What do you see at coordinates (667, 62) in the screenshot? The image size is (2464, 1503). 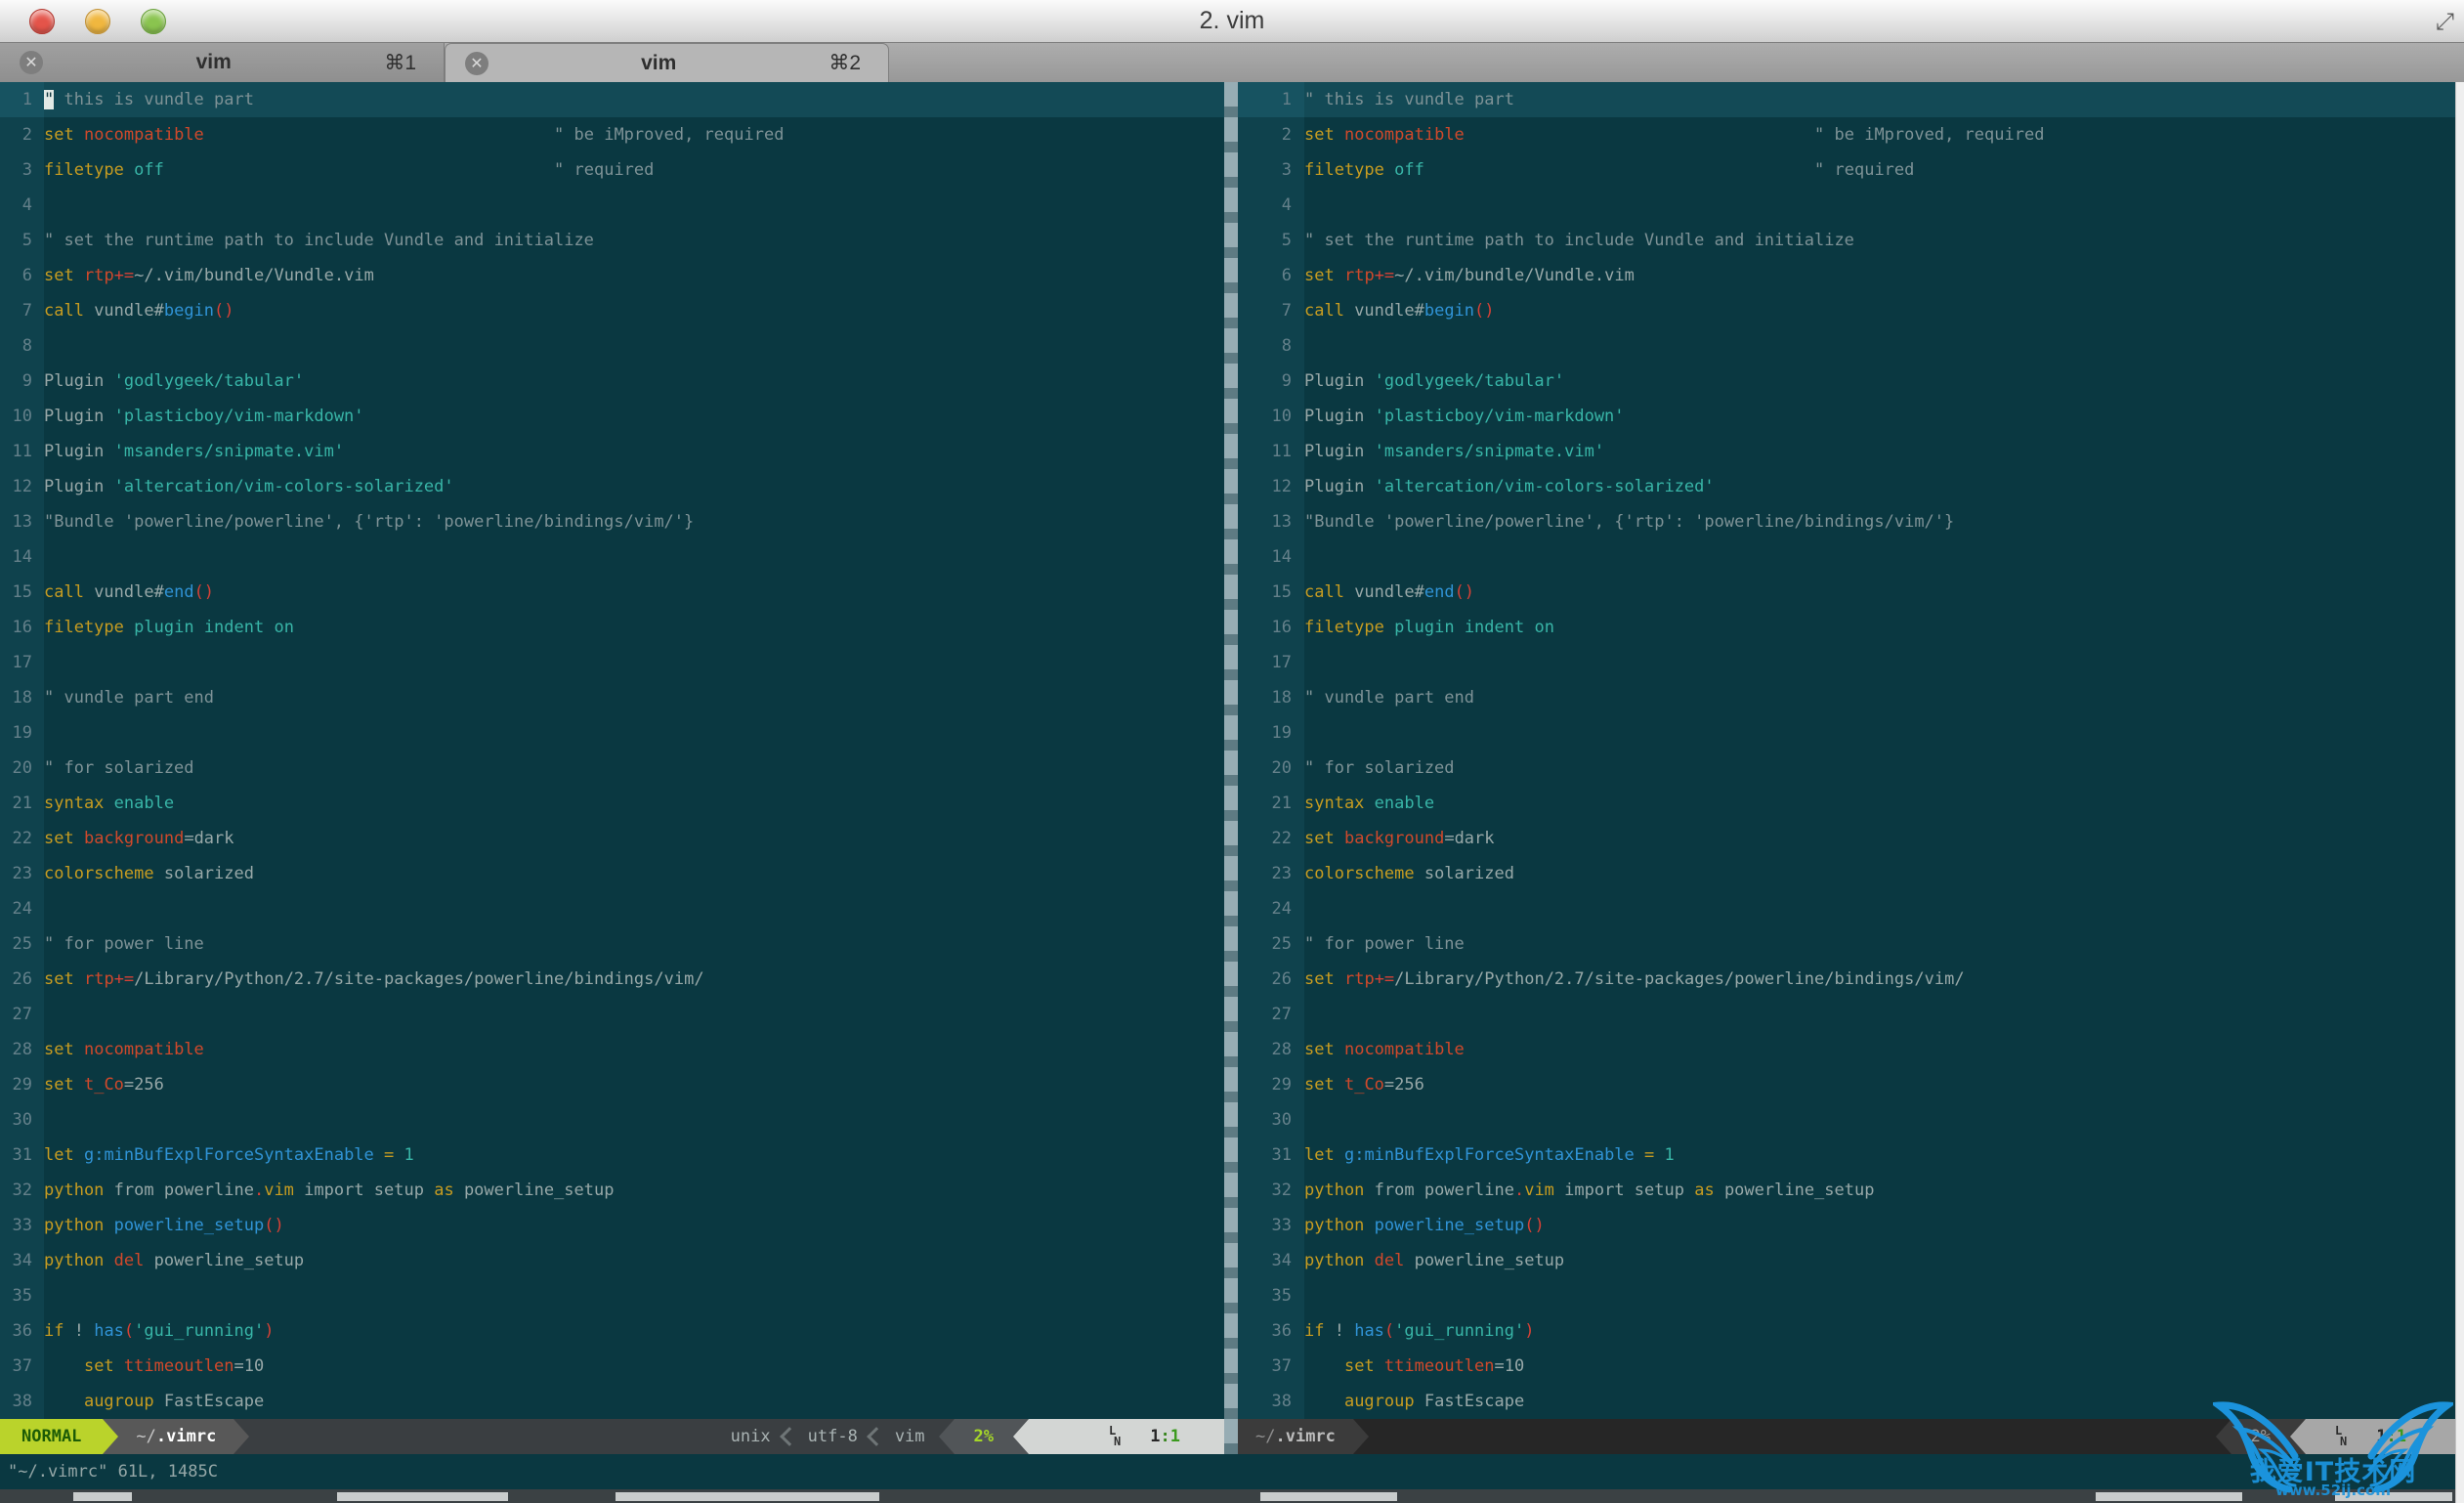 I see `tab-vim-2: ✕ vim ⌘2` at bounding box center [667, 62].